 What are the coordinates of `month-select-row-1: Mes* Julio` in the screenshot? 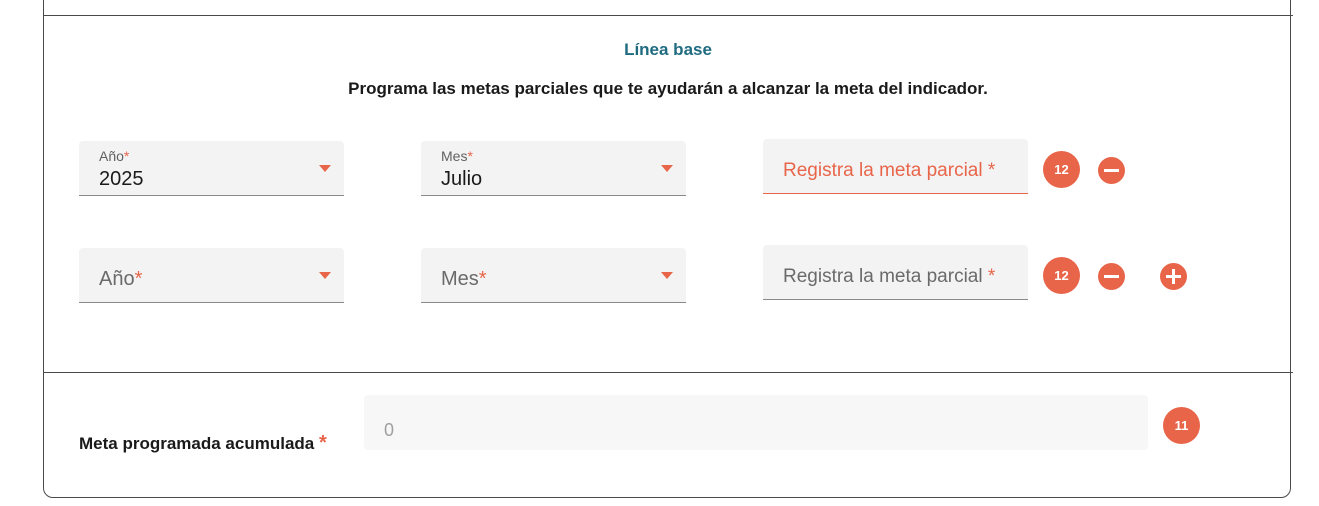 It's located at (553, 168).